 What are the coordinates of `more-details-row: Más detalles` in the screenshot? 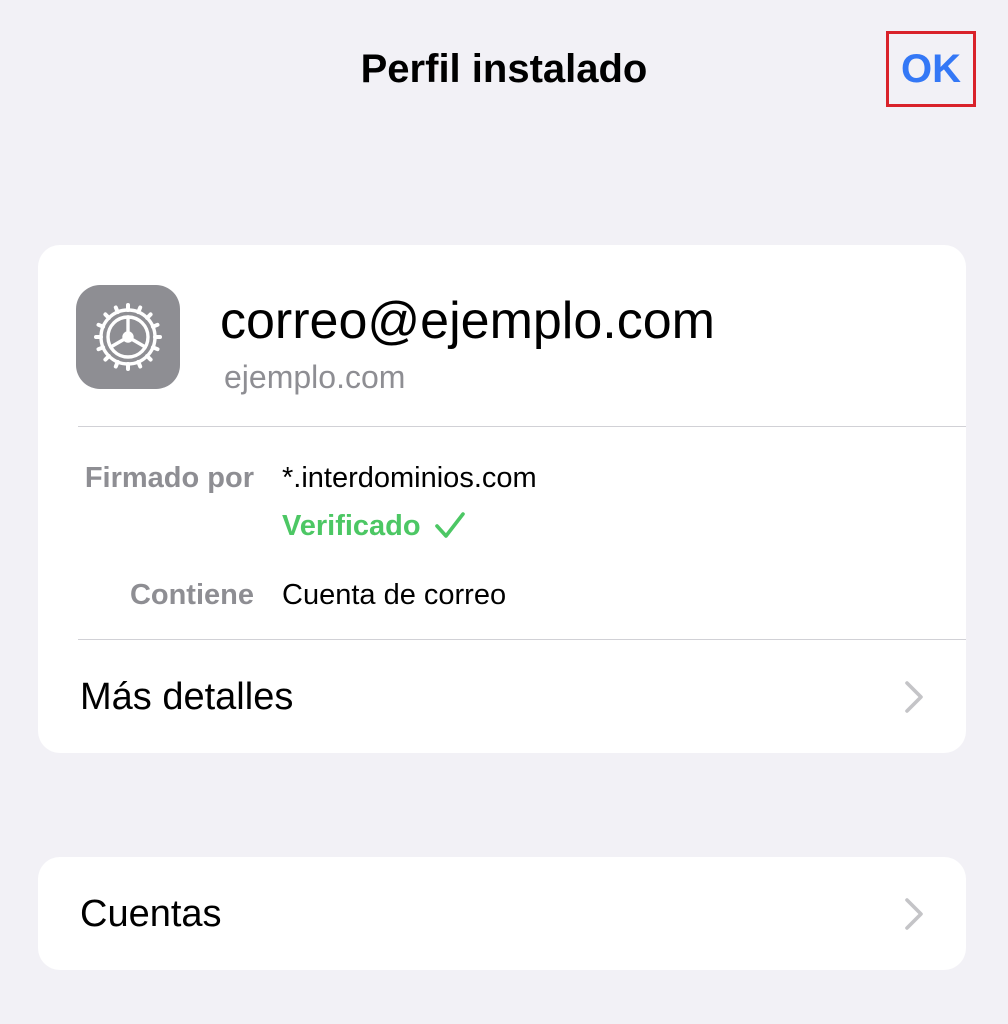 It's located at (502, 696).